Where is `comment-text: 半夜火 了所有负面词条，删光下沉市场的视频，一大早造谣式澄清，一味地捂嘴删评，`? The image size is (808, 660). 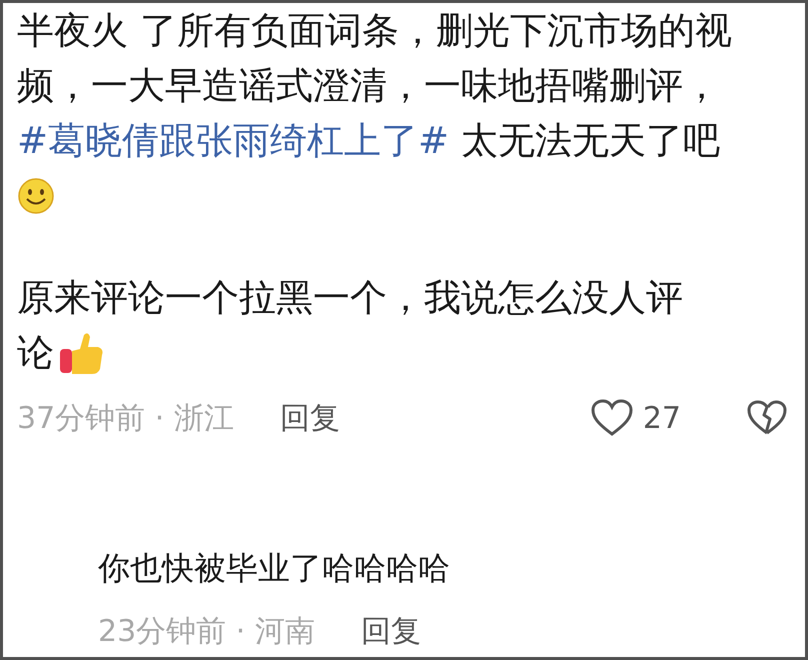 comment-text: 半夜火 了所有负面词条，删光下沉市场的视频，一大早造谣式澄清，一味地捂嘴删评， is located at coordinates (374, 58).